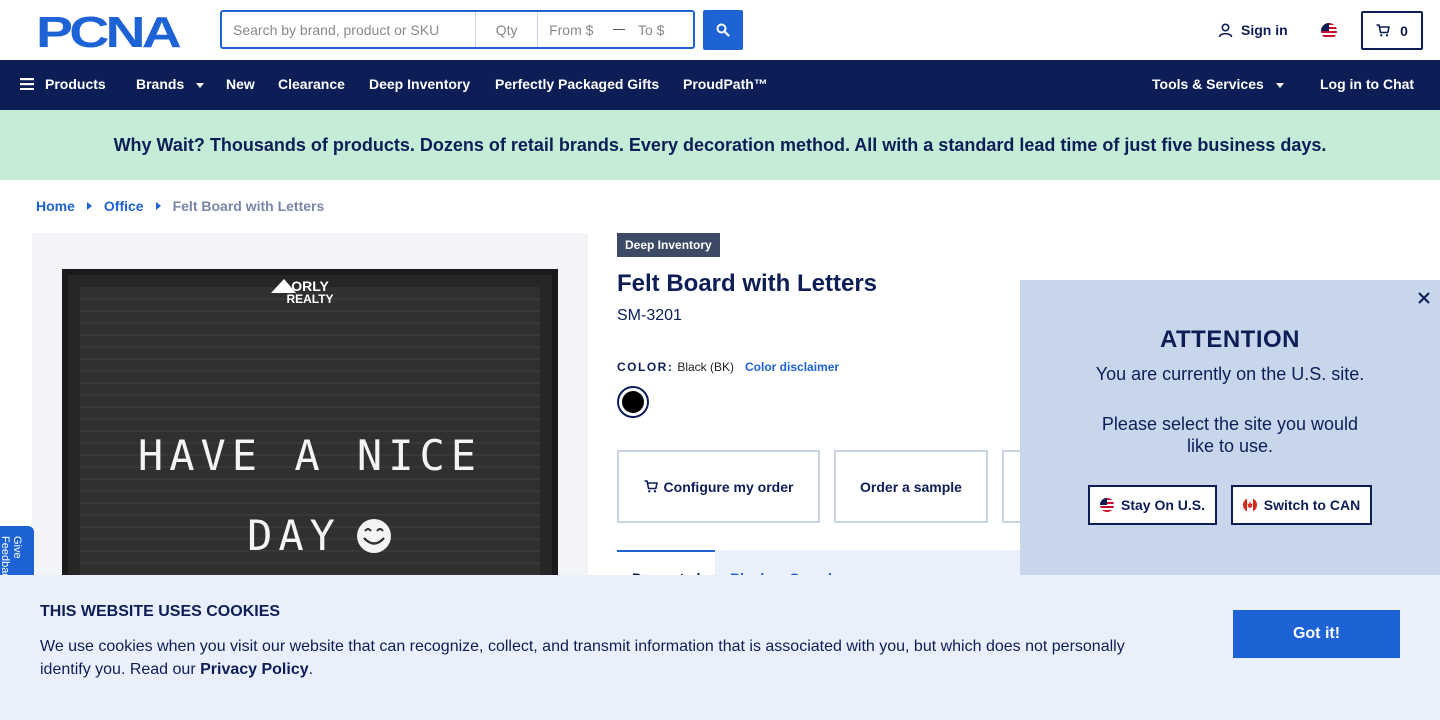 The height and width of the screenshot is (720, 1440). I want to click on switch-can-label: Switch to CAN, so click(1312, 505).